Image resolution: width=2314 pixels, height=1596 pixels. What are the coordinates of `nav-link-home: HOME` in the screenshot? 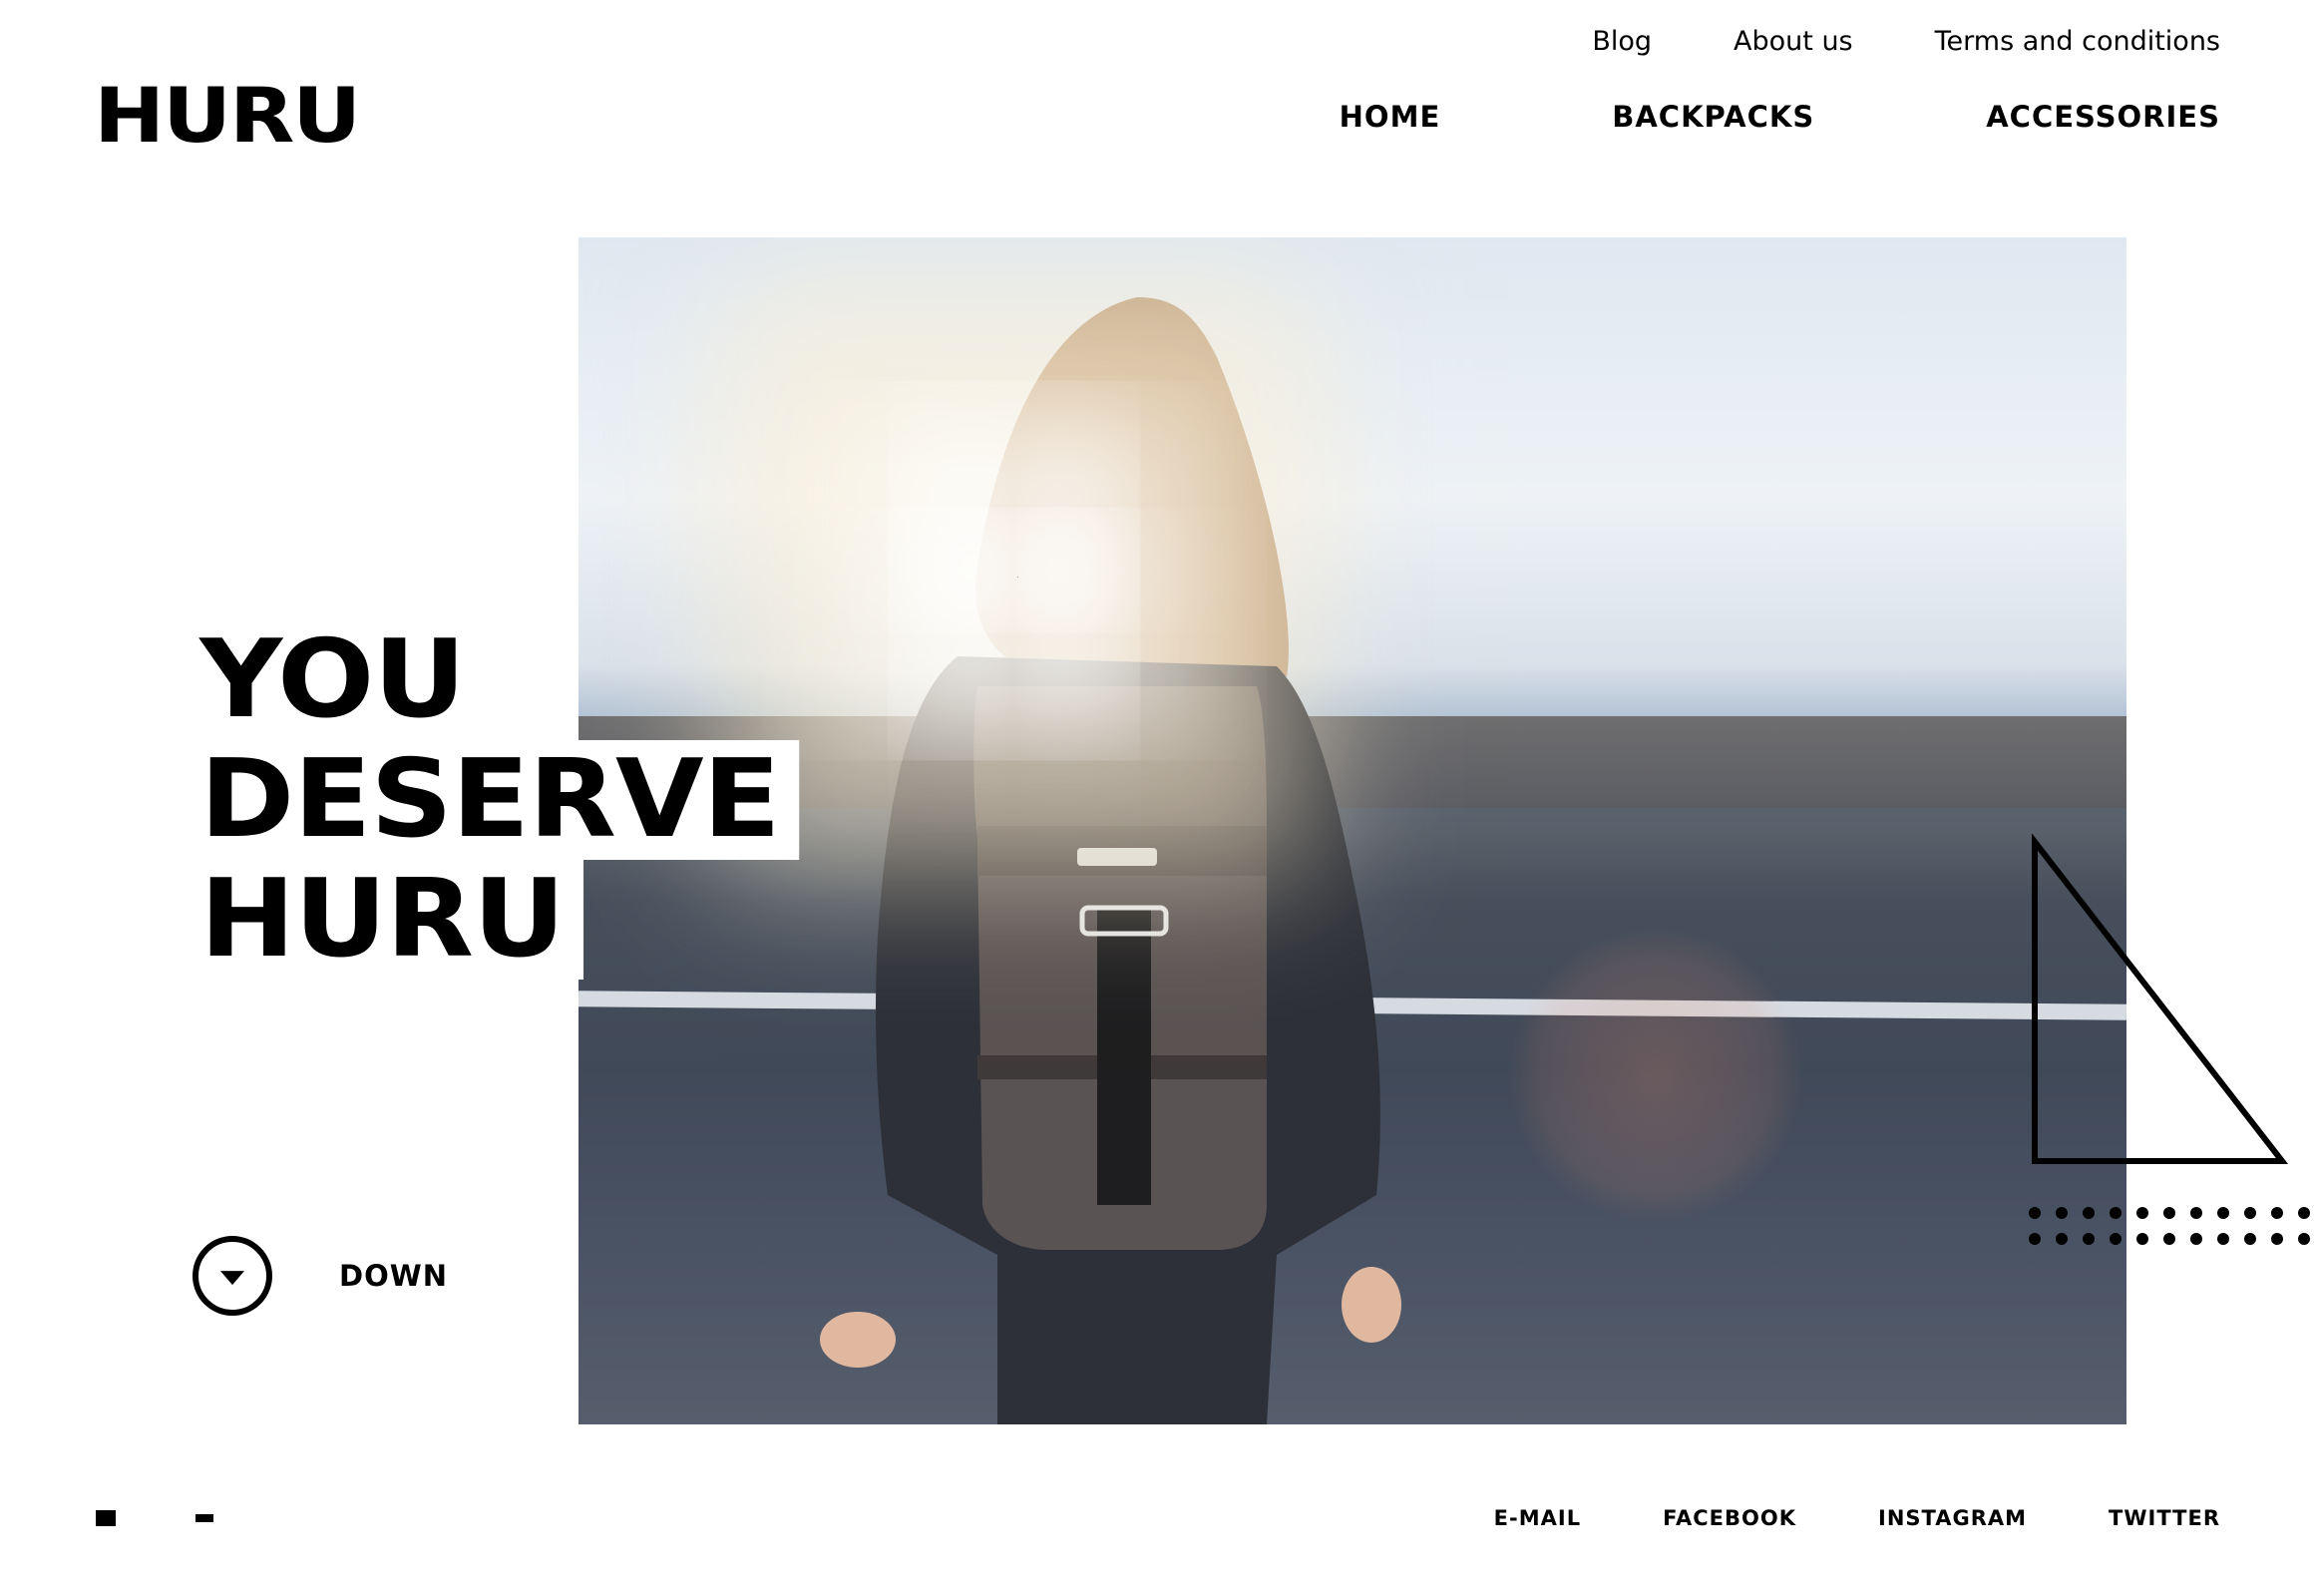 It's located at (1390, 117).